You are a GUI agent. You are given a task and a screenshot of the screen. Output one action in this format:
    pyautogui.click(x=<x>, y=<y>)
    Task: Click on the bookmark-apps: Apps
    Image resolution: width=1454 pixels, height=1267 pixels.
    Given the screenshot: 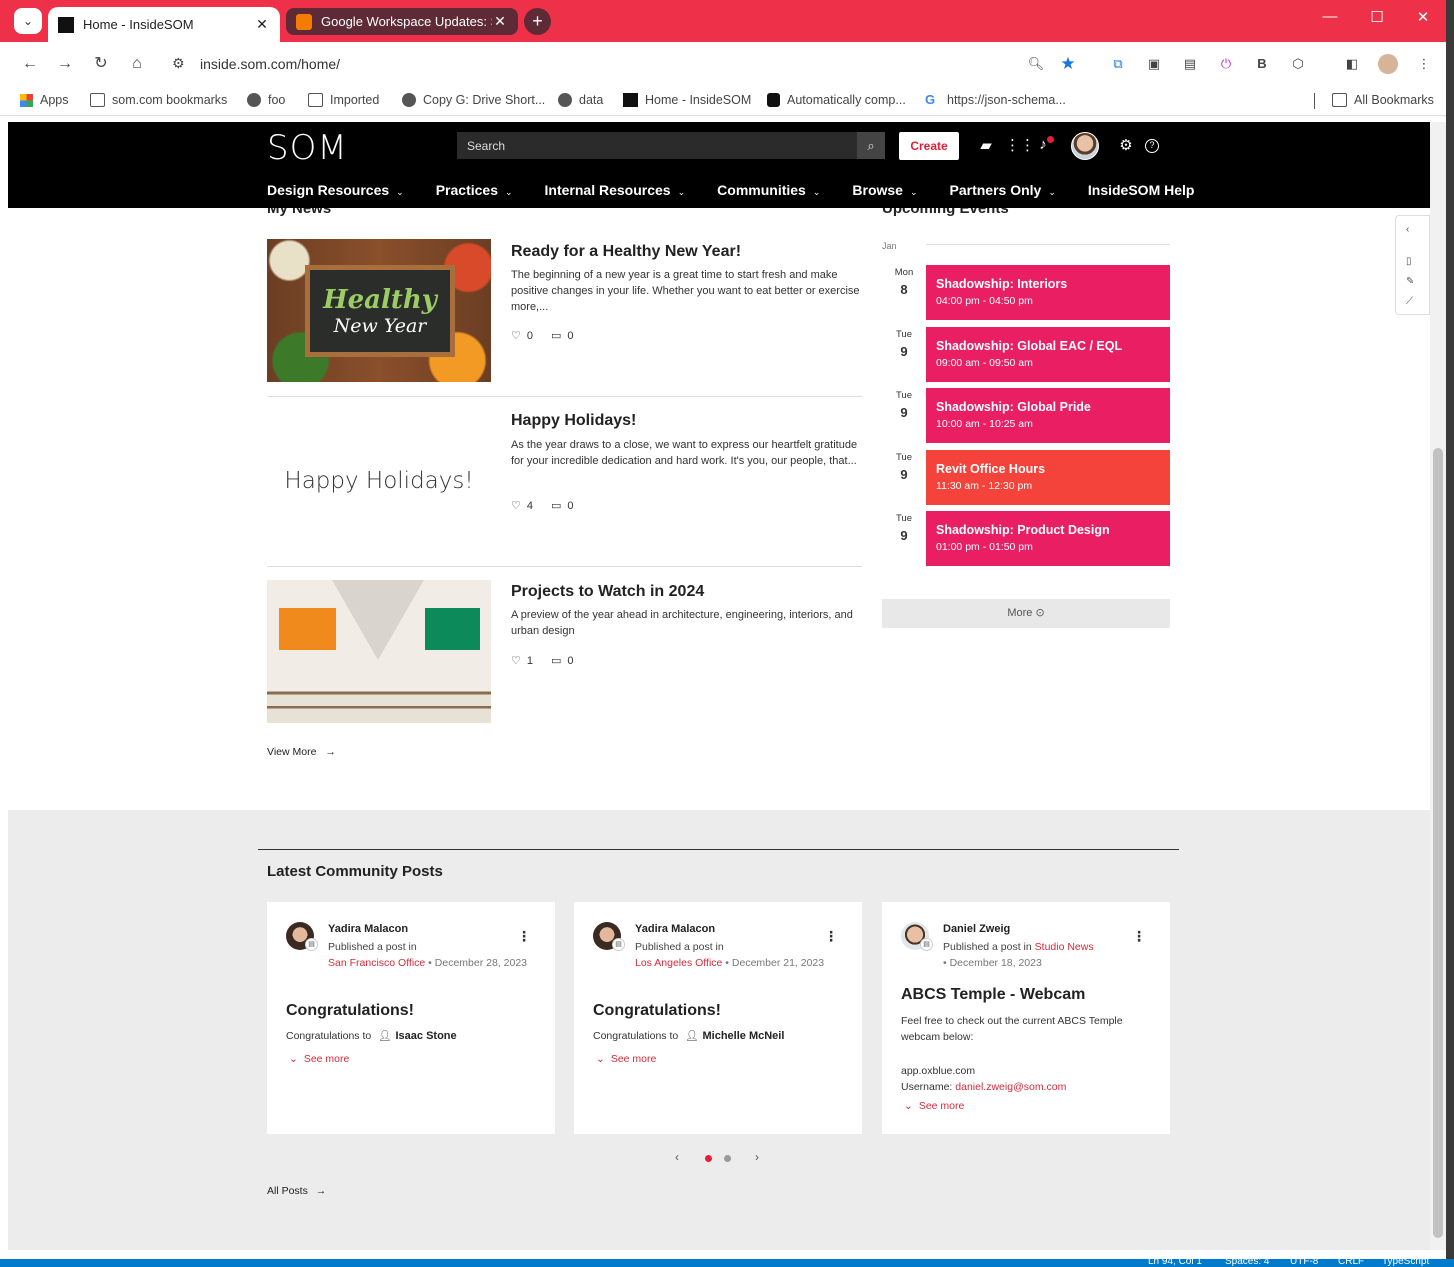 What is the action you would take?
    pyautogui.click(x=44, y=100)
    